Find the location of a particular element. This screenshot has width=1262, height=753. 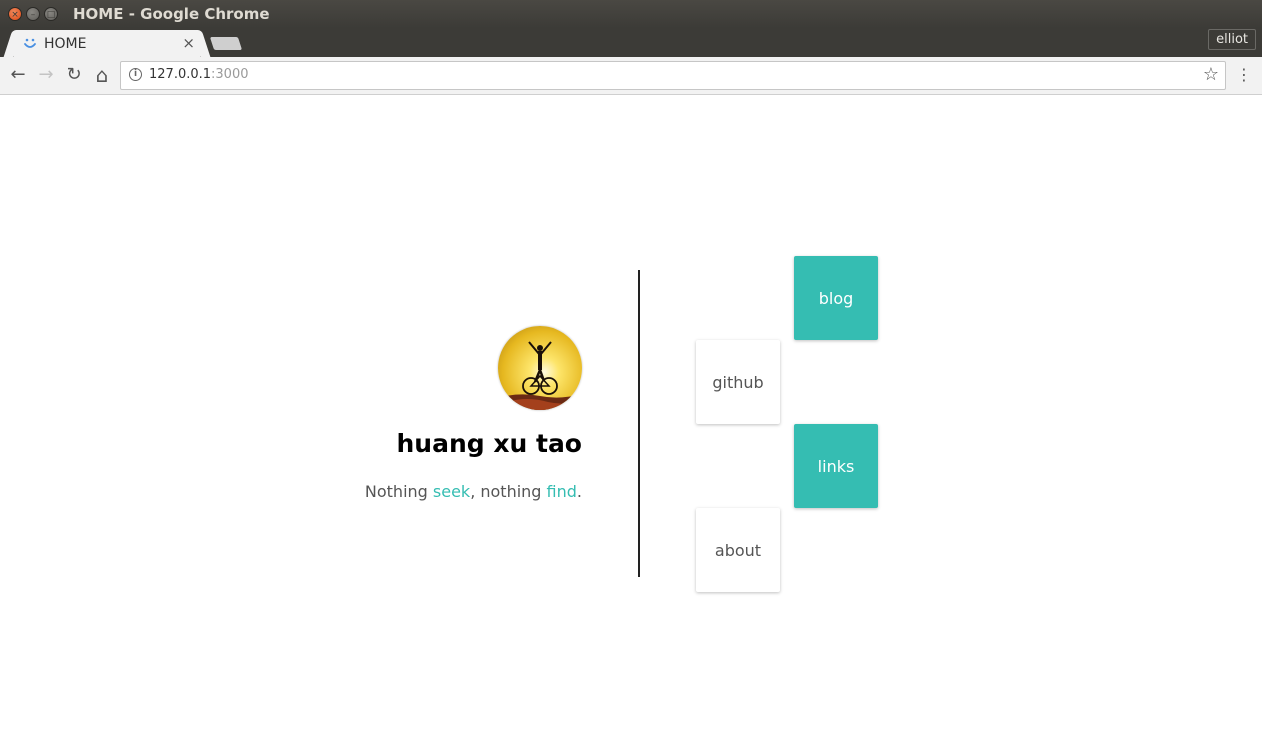

new-tab-button is located at coordinates (226, 43).